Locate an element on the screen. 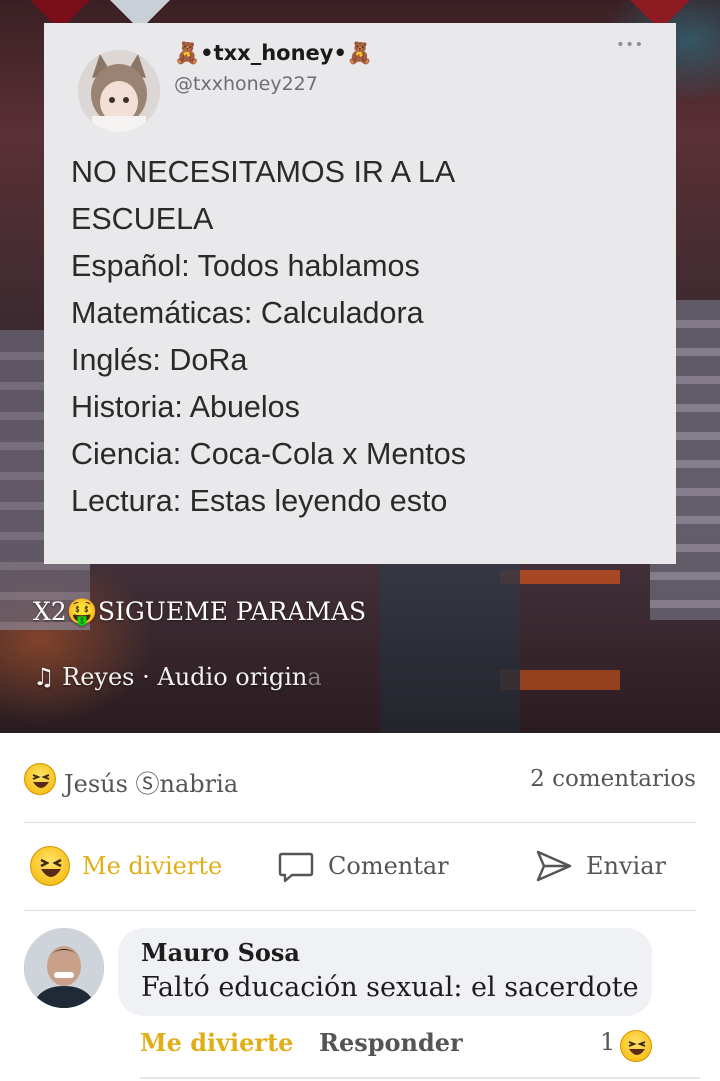 This screenshot has width=720, height=1081. tweet-line: Lectura: Estas leyendo esto is located at coordinates (259, 501).